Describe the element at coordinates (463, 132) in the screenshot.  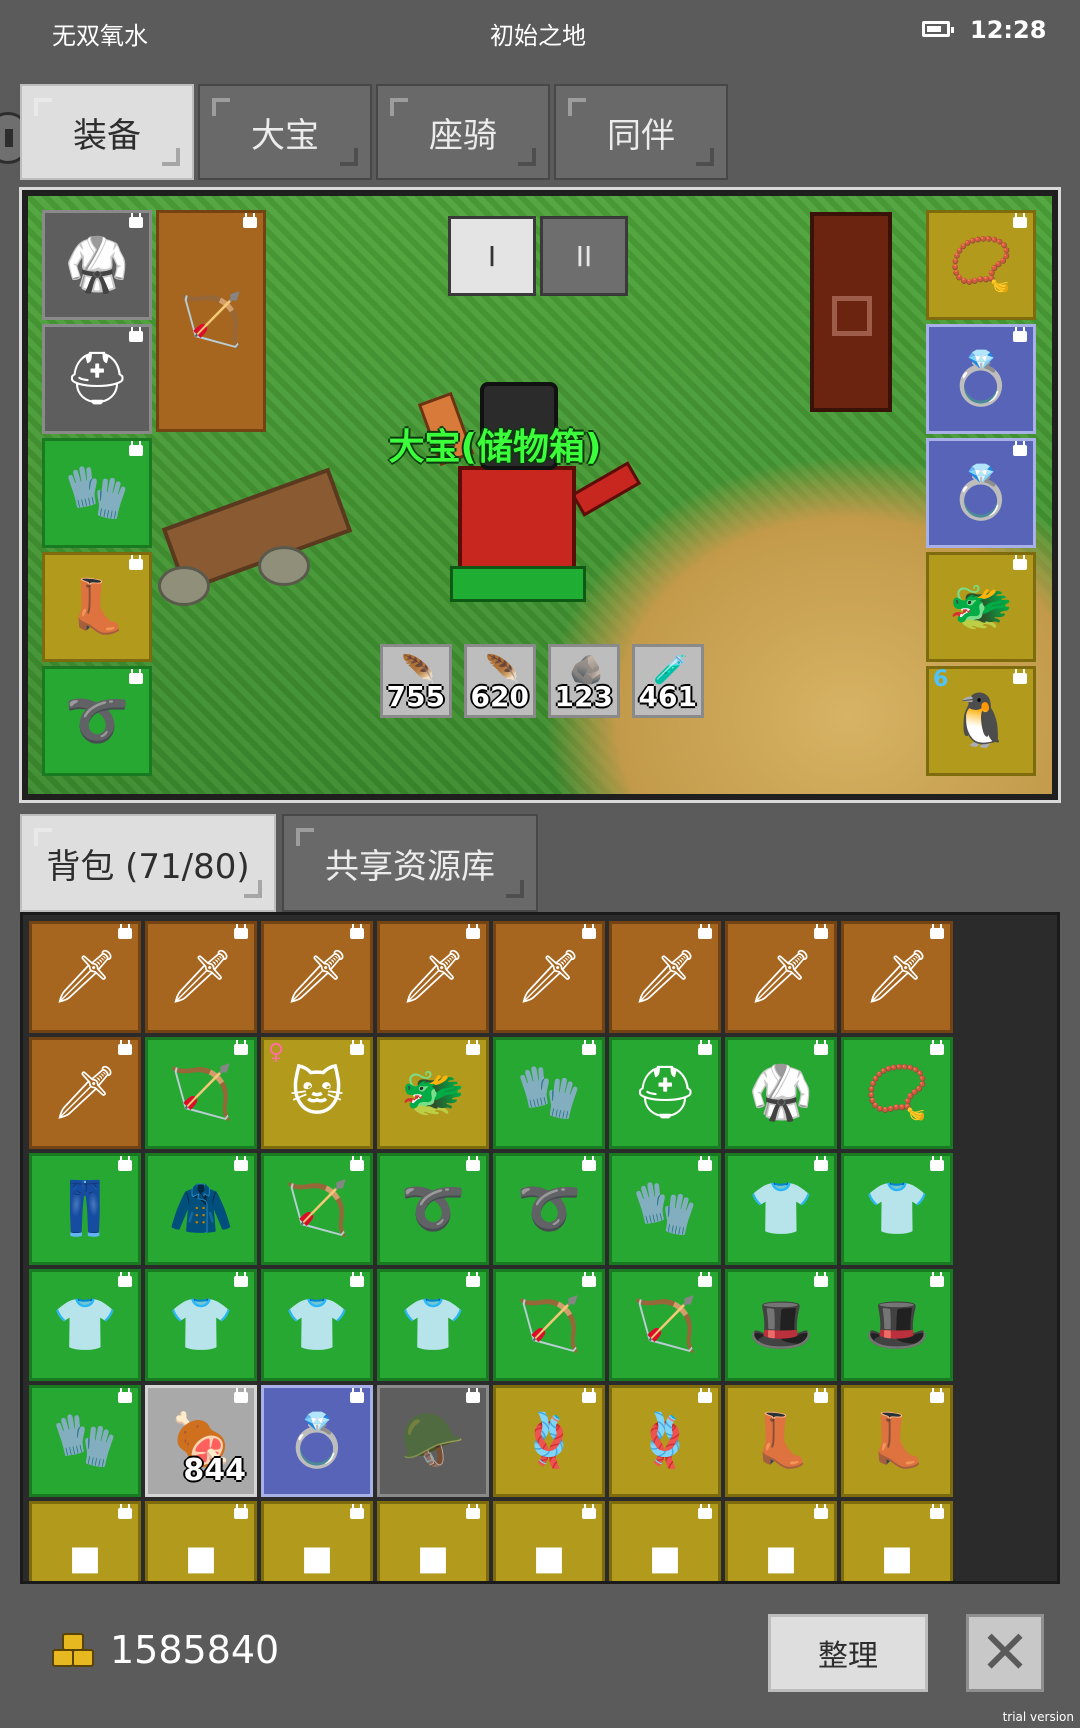
I see `tab-mount: 座骑` at that location.